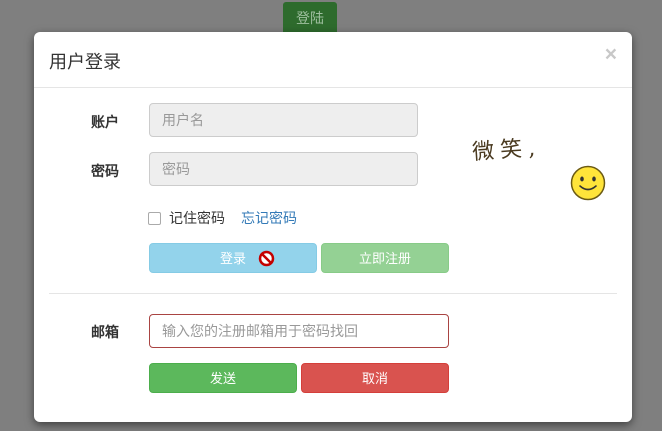 This screenshot has height=431, width=662. Describe the element at coordinates (85, 62) in the screenshot. I see `modal-title: 用户登录` at that location.